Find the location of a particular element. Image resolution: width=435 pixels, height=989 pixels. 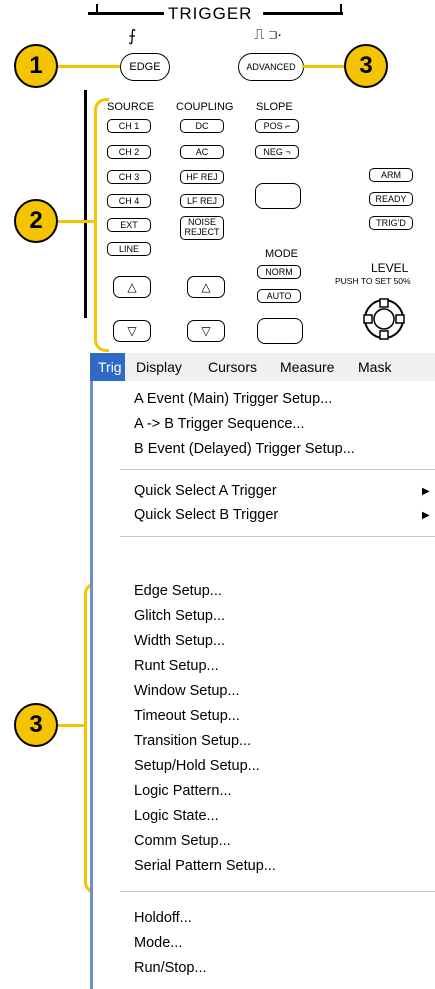

menu-display: Display is located at coordinates (159, 367).